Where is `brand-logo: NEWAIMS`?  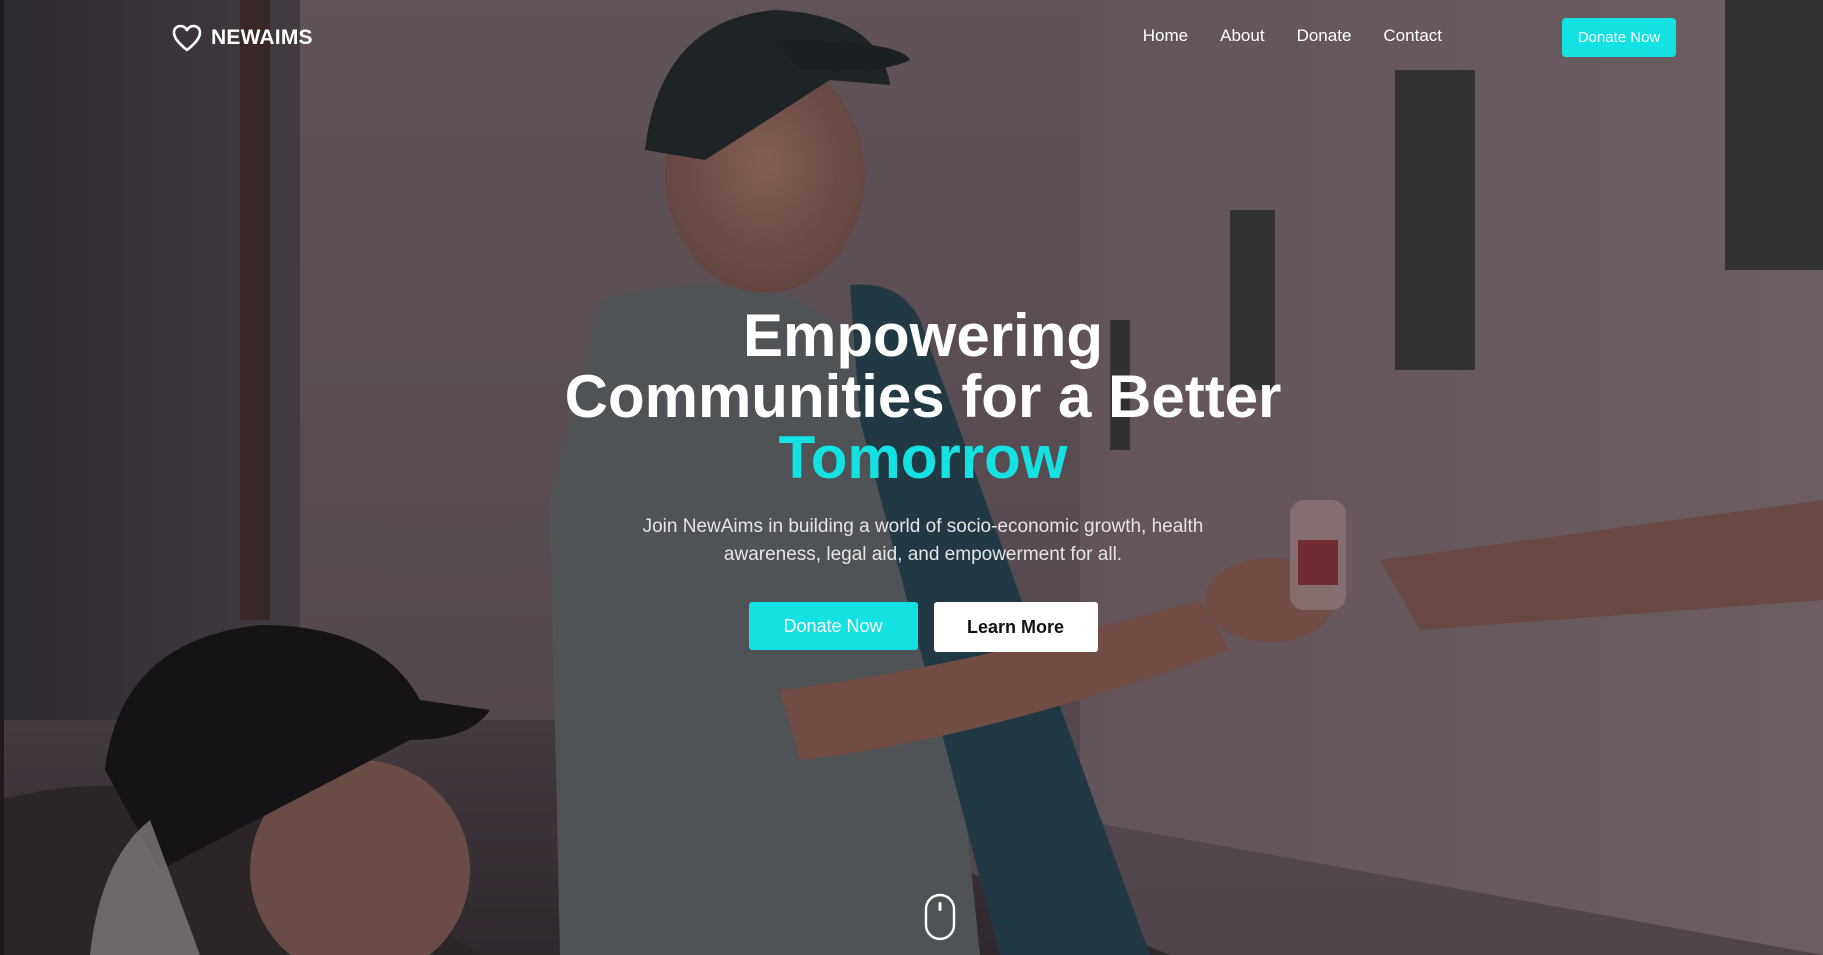
brand-logo: NEWAIMS is located at coordinates (242, 38).